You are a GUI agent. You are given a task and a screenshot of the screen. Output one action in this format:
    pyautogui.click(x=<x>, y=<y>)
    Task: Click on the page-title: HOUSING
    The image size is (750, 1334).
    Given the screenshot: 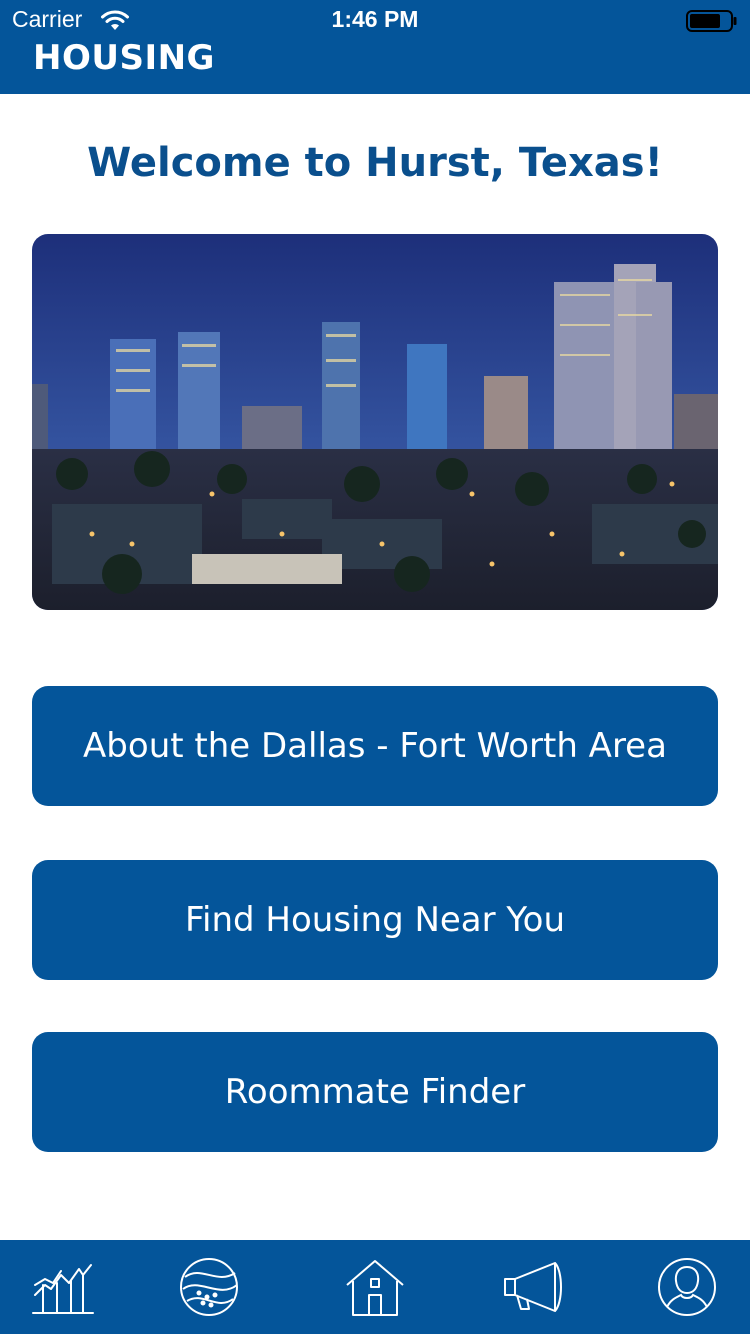 What is the action you would take?
    pyautogui.click(x=124, y=58)
    